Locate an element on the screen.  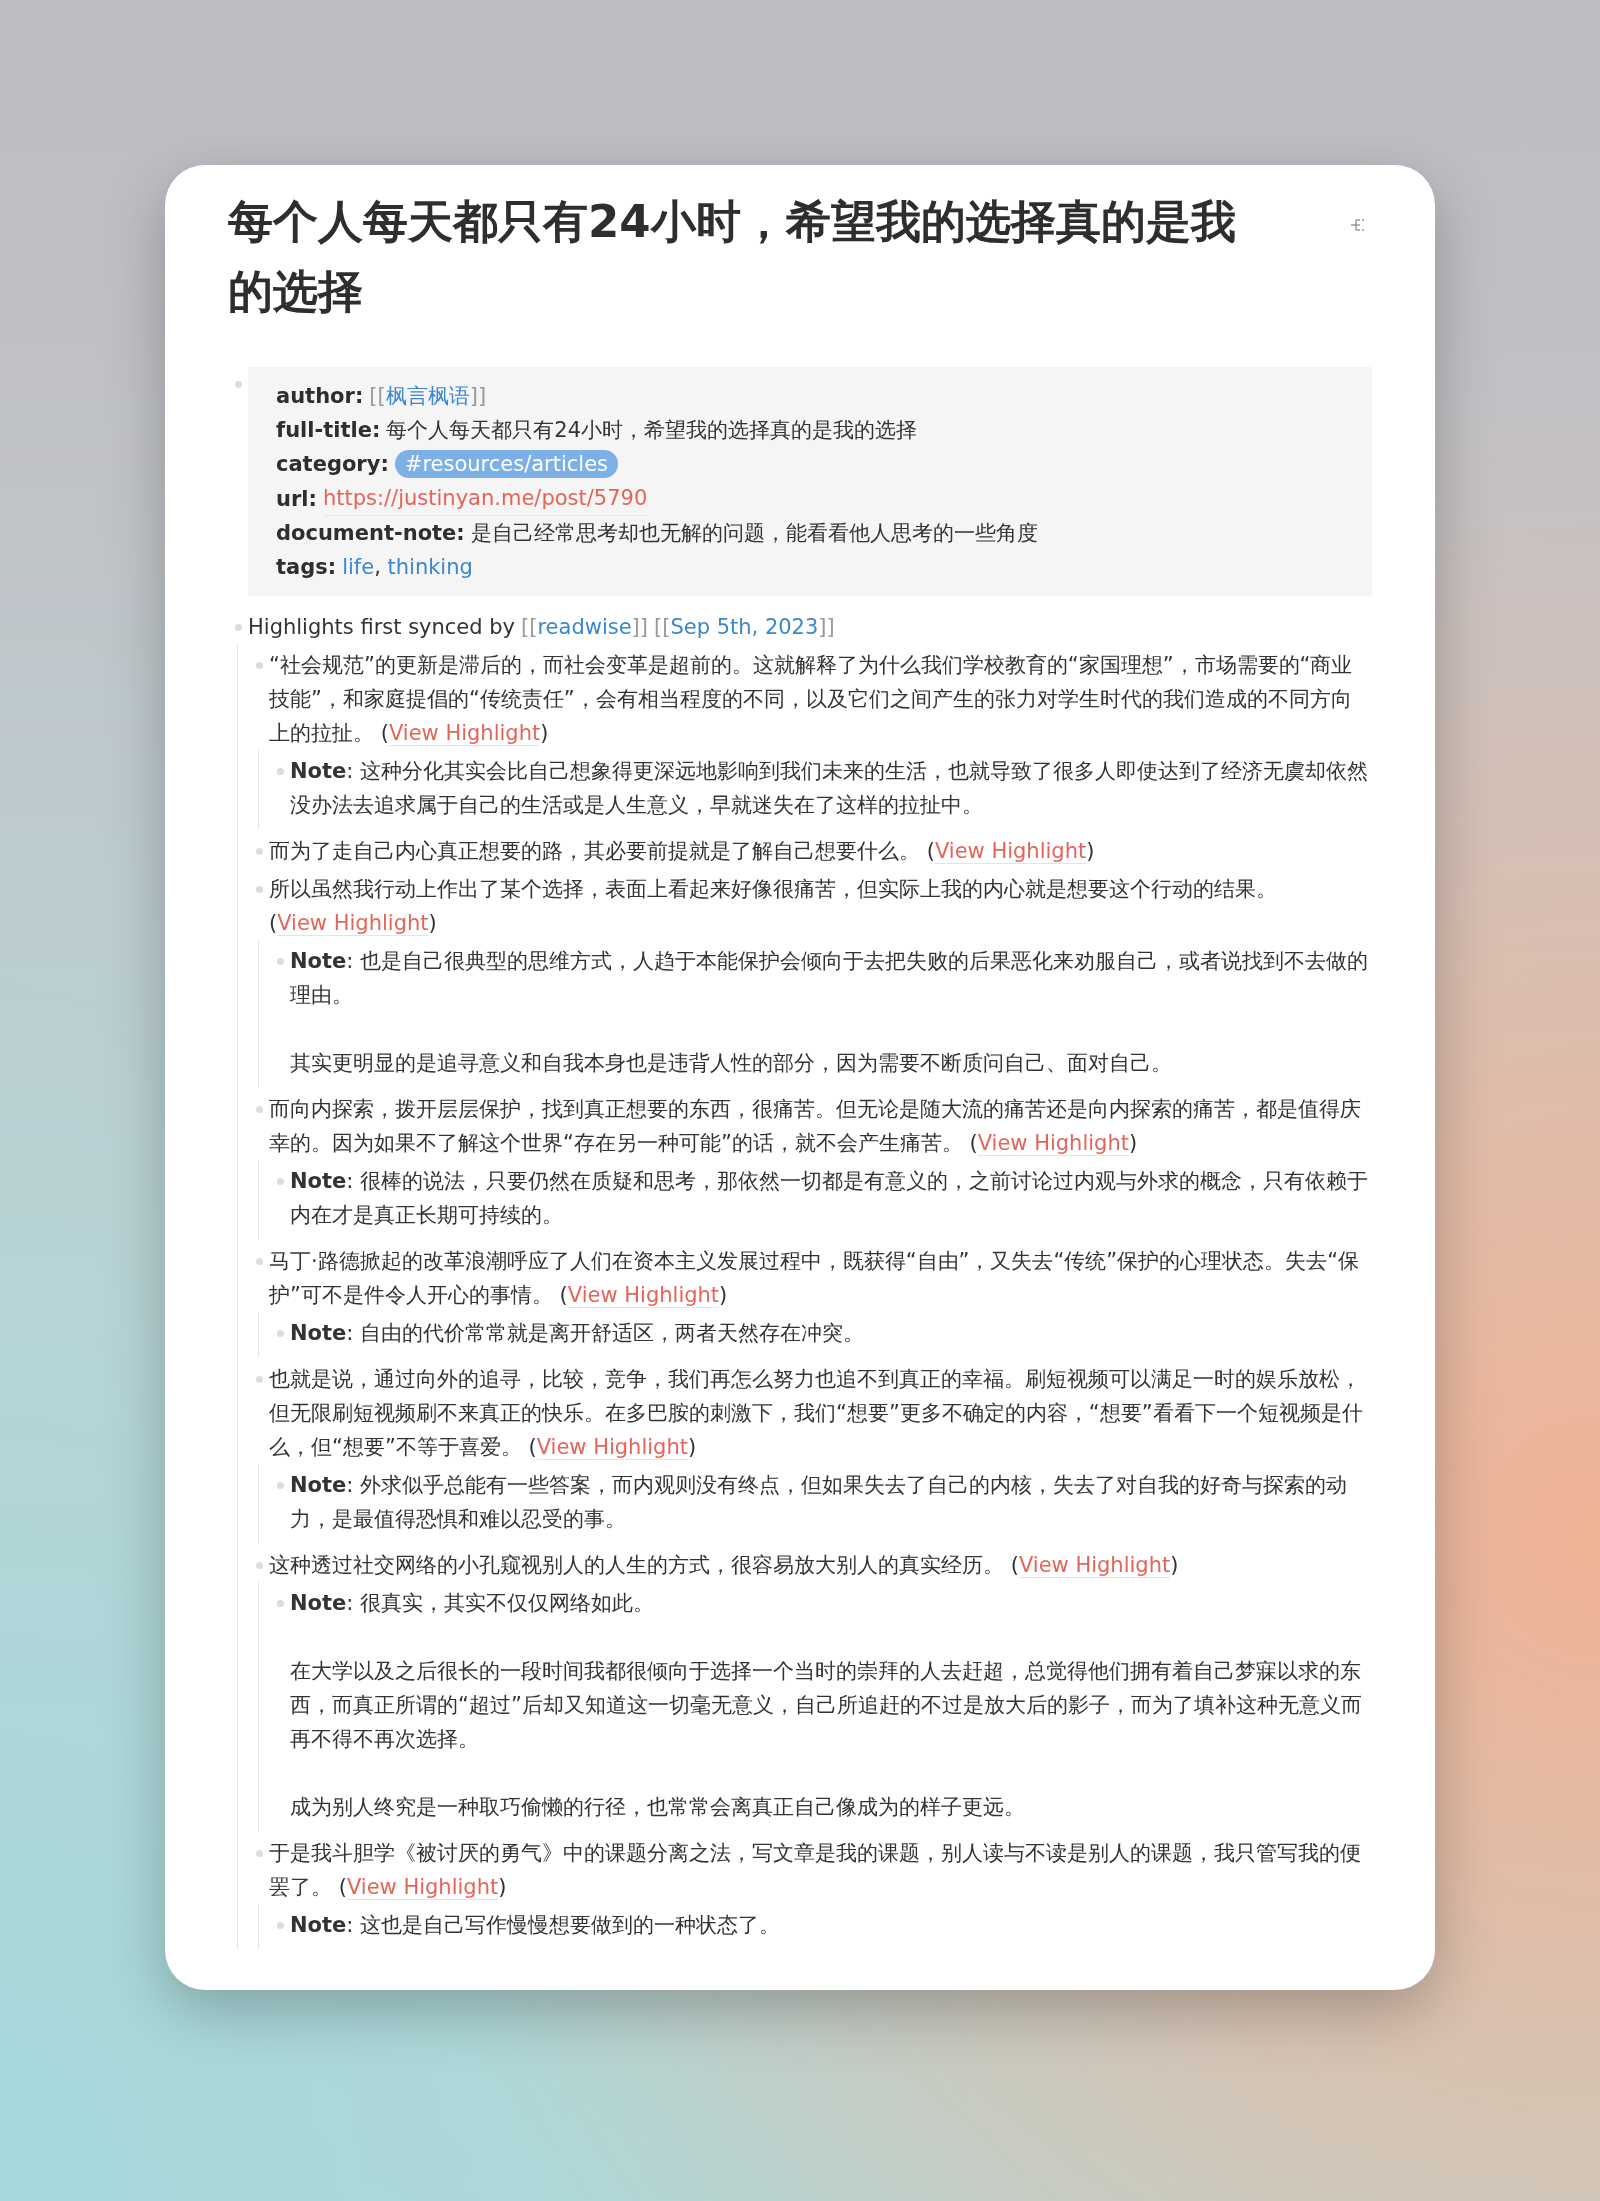
property-key: category: is located at coordinates (332, 464).